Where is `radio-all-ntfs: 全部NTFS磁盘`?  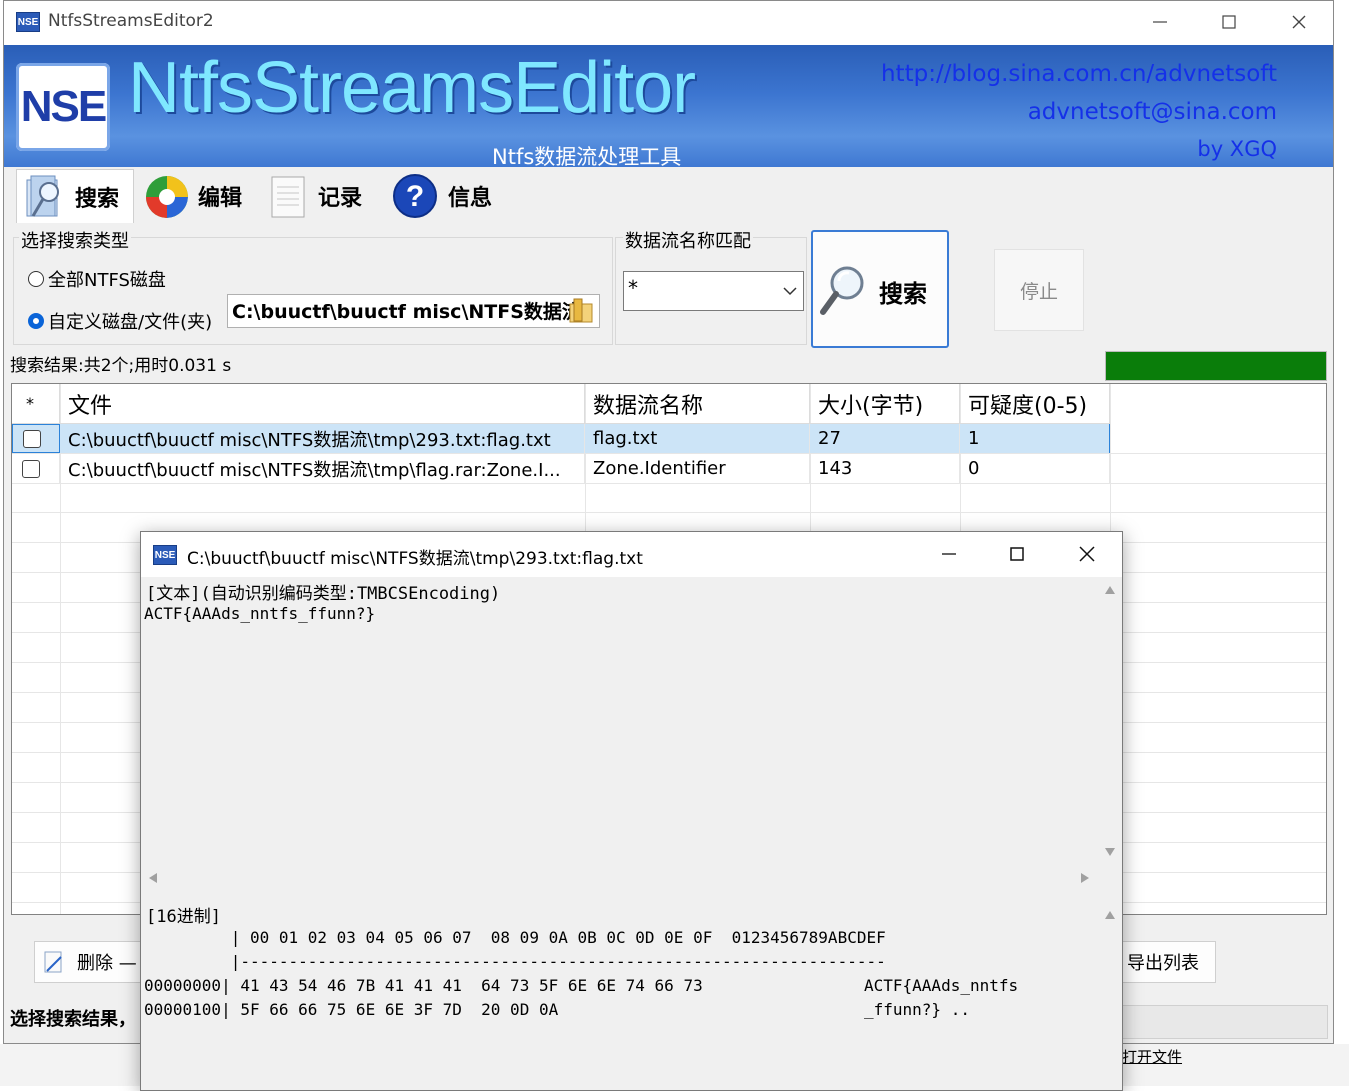 radio-all-ntfs: 全部NTFS磁盘 is located at coordinates (97, 279).